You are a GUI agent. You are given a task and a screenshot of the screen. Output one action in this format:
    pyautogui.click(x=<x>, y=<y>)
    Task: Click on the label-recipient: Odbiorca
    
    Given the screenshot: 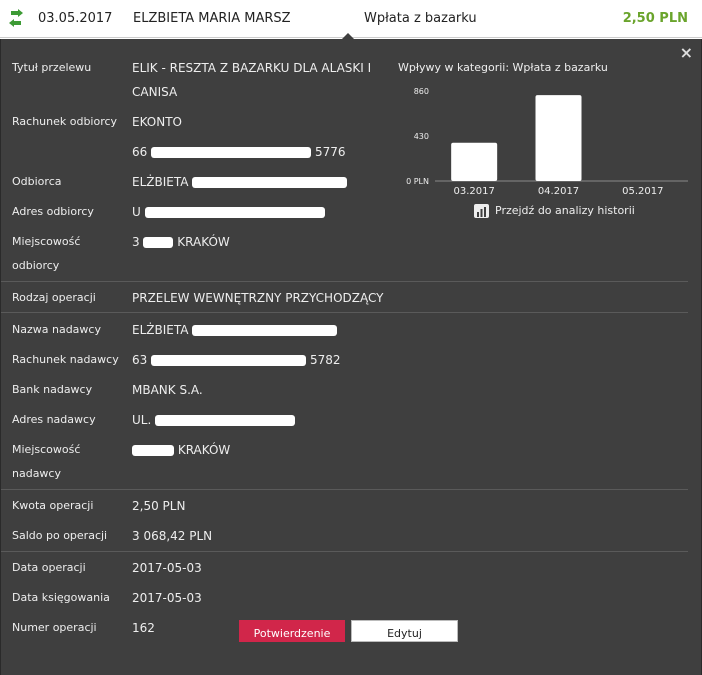 What is the action you would take?
    pyautogui.click(x=37, y=181)
    